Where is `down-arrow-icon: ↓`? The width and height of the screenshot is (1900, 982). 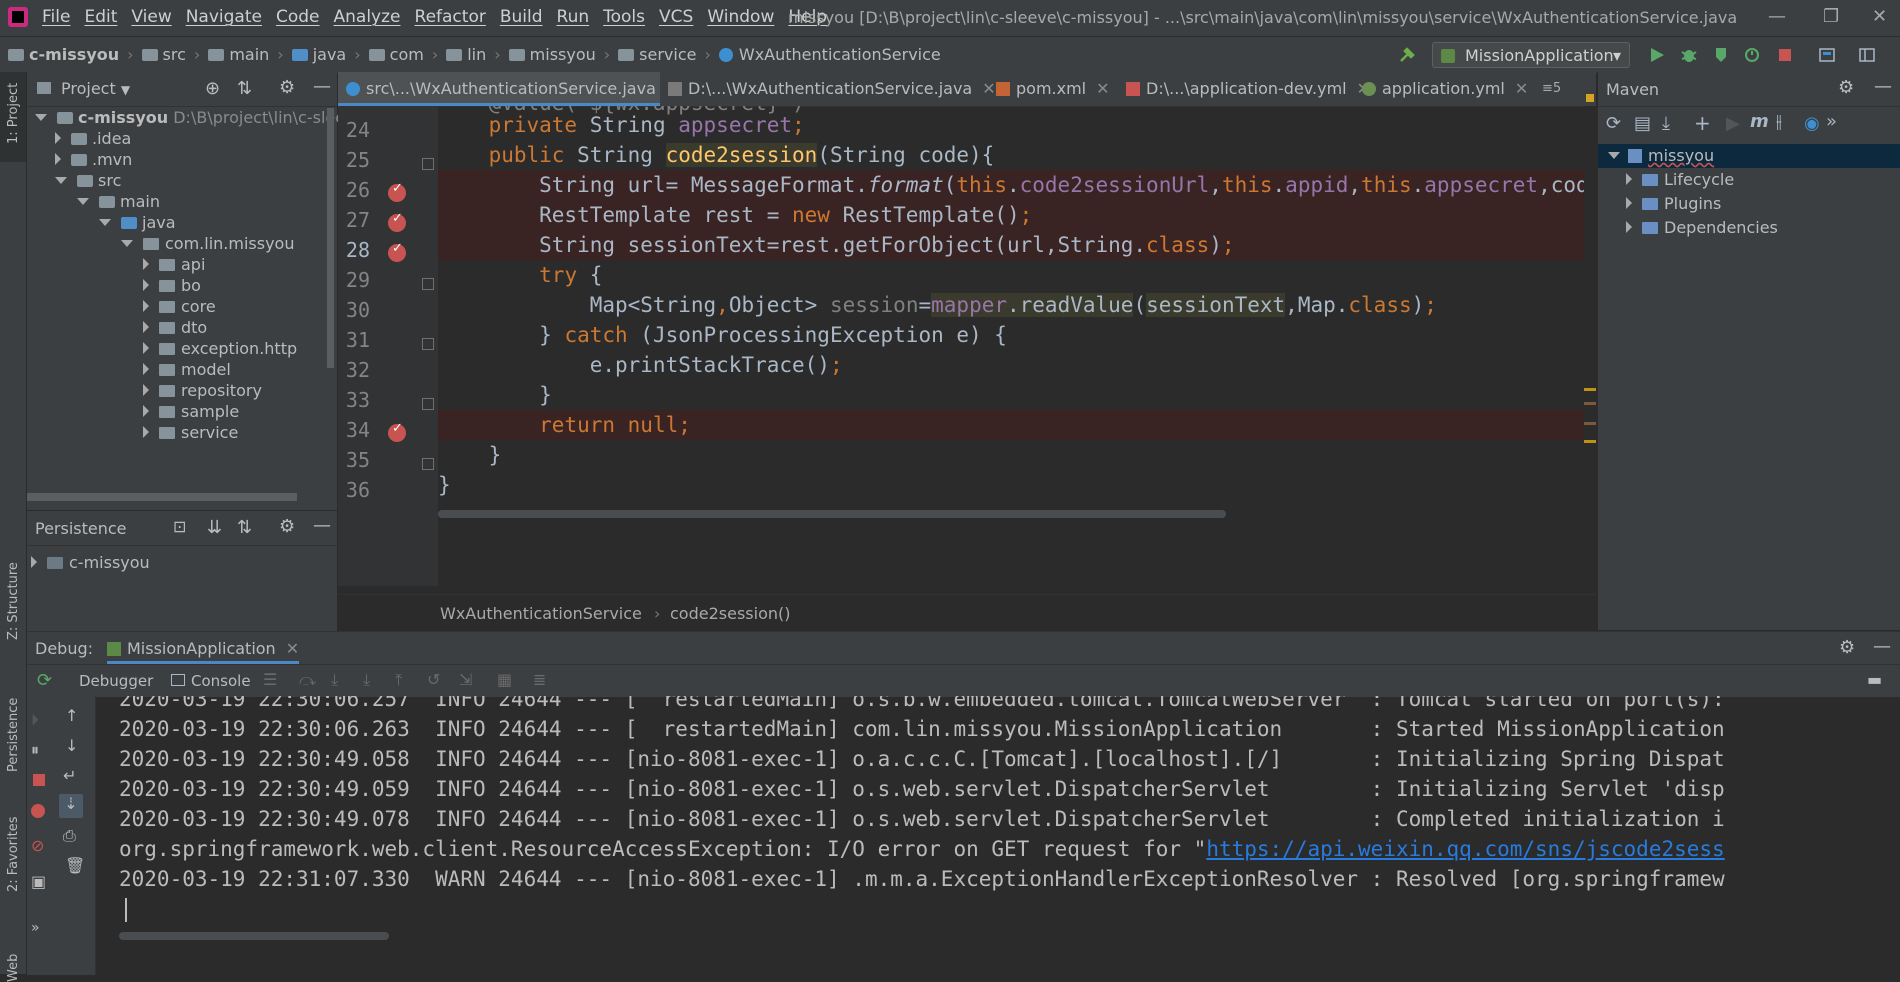 down-arrow-icon: ↓ is located at coordinates (71, 745).